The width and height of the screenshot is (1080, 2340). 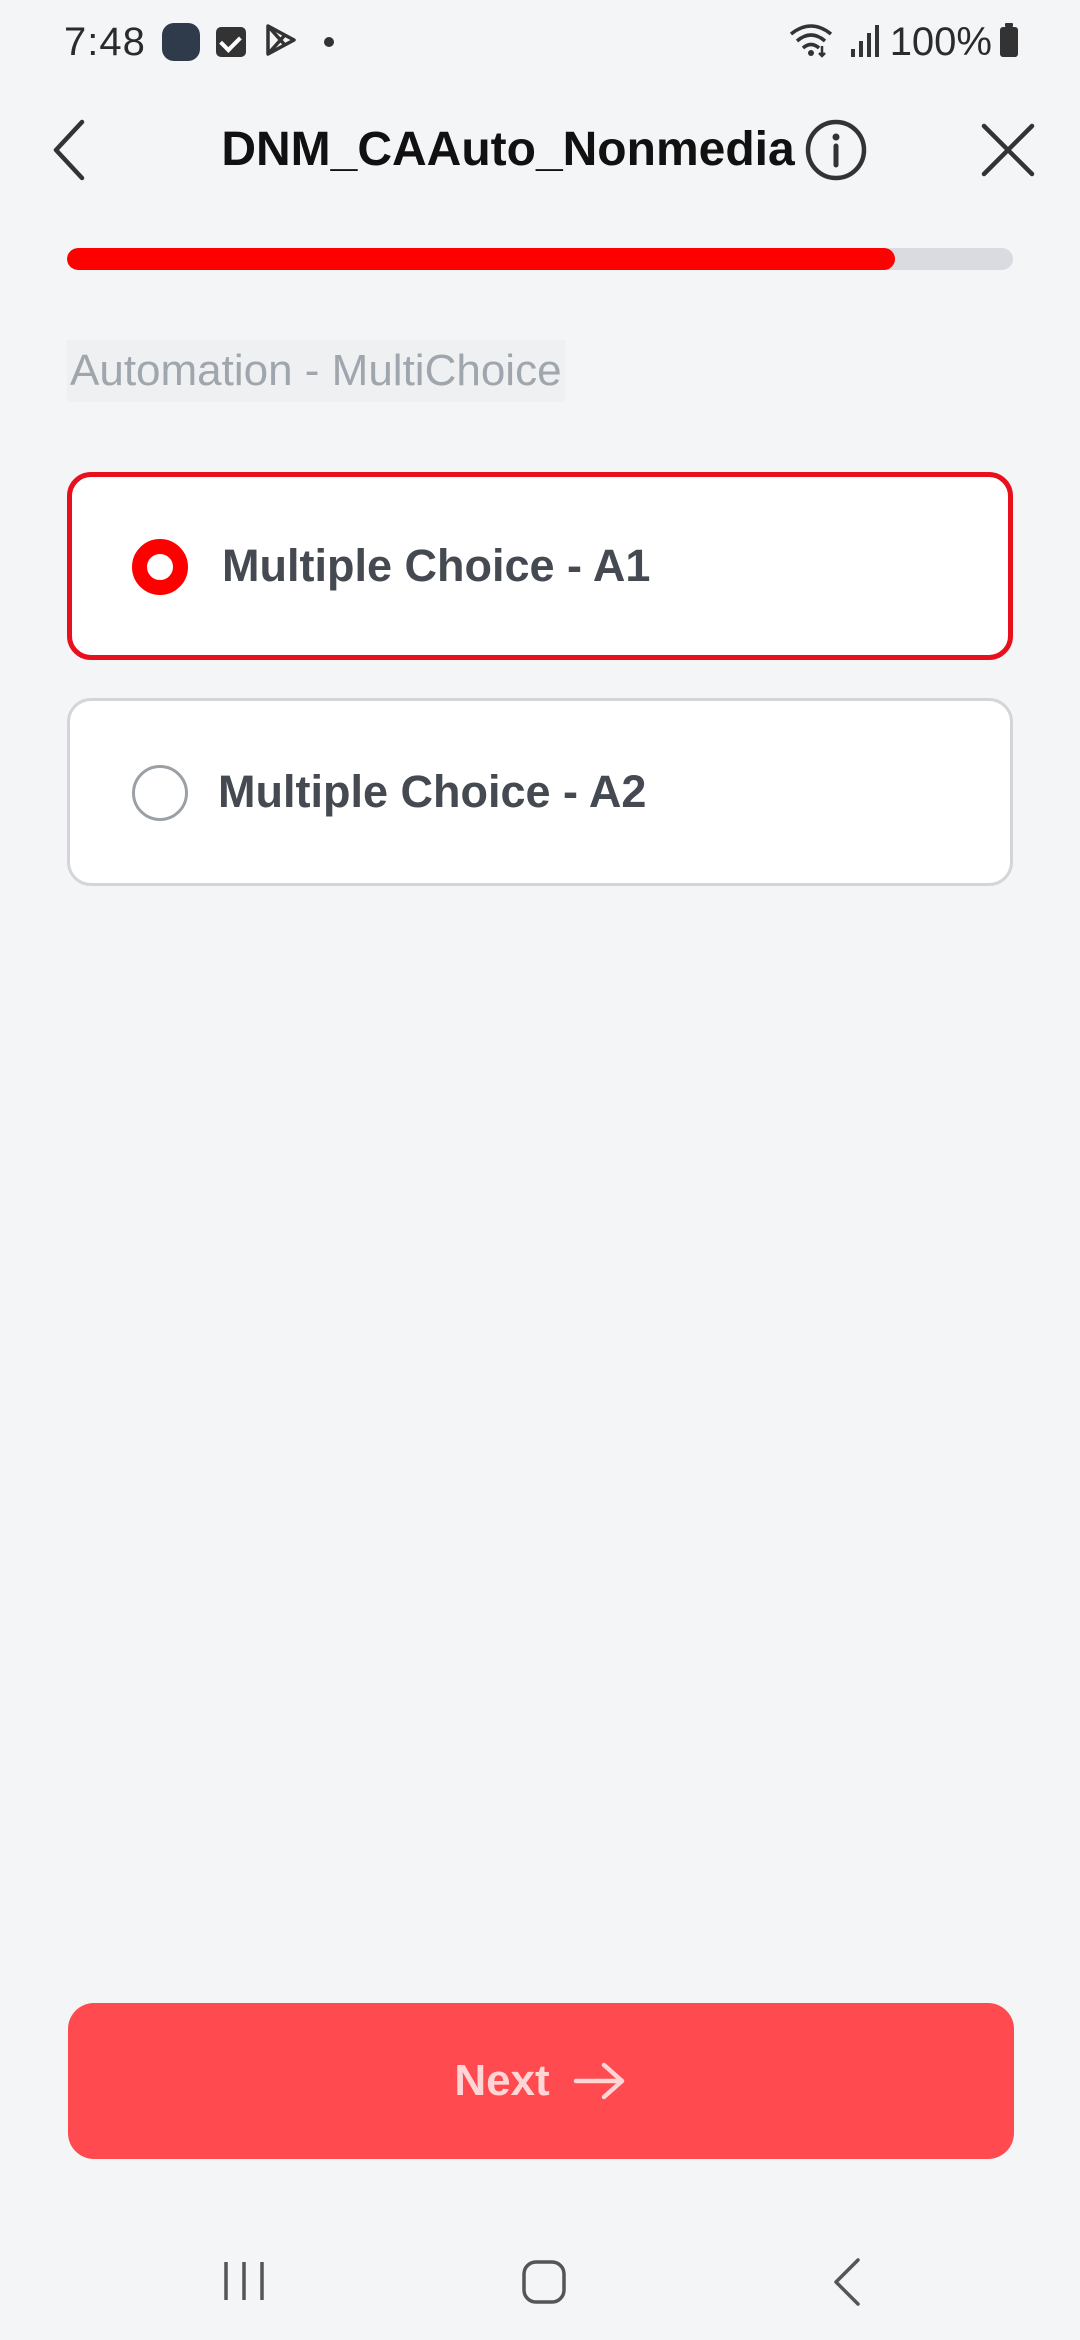 I want to click on home-icon, so click(x=544, y=2282).